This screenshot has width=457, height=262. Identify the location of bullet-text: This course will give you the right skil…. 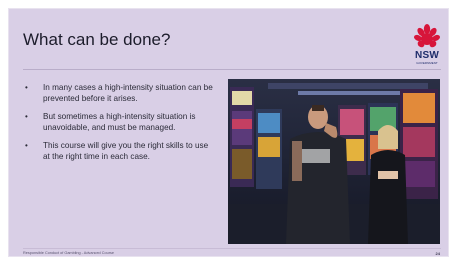
(126, 151).